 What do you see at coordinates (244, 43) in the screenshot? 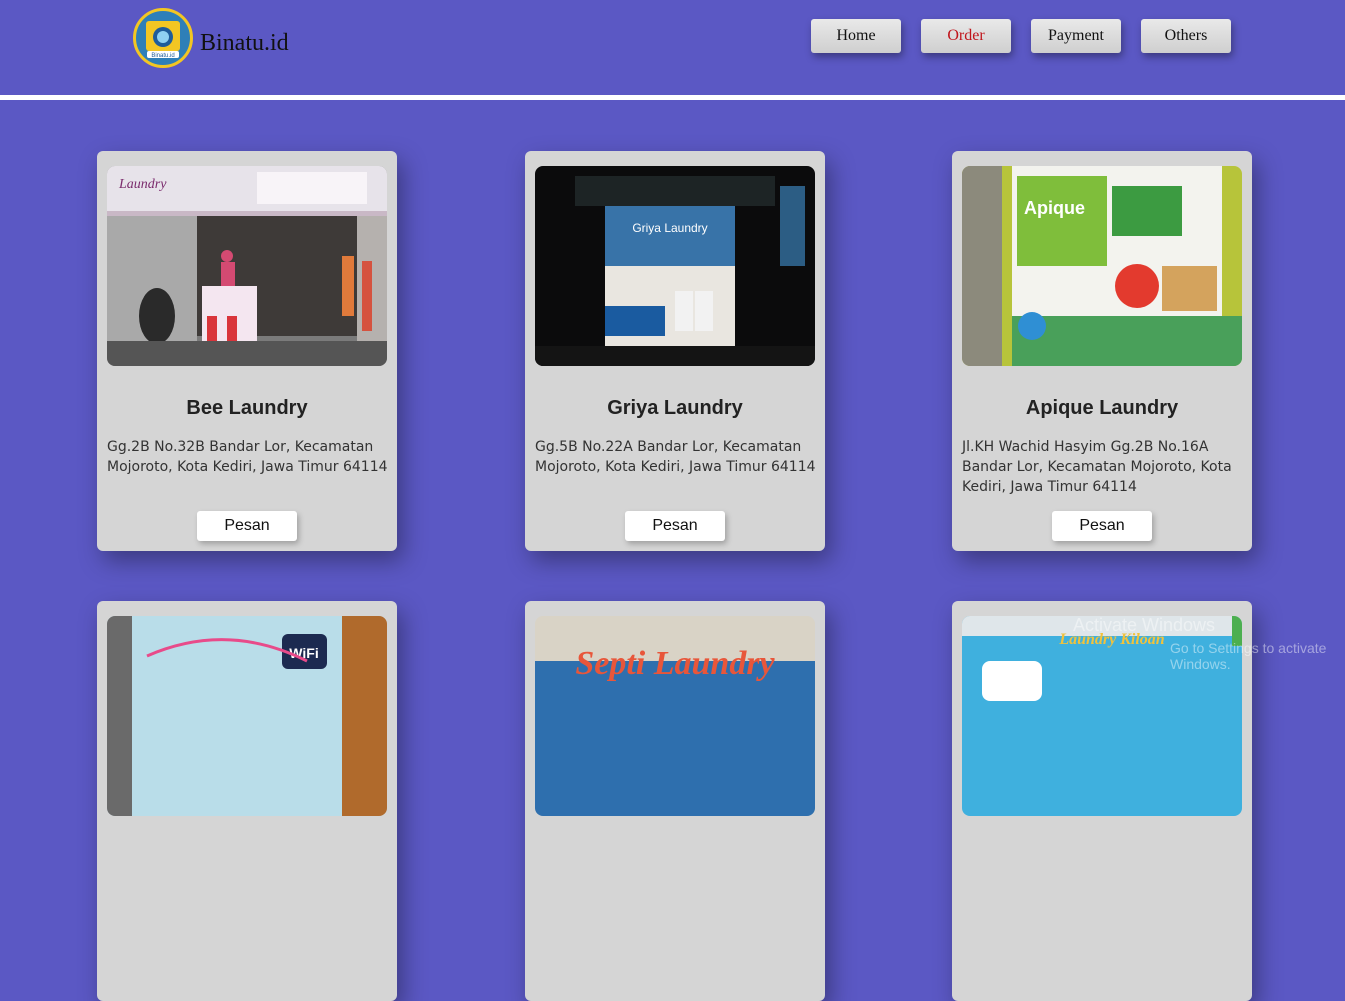
I see `brand-name: Binatu.id` at bounding box center [244, 43].